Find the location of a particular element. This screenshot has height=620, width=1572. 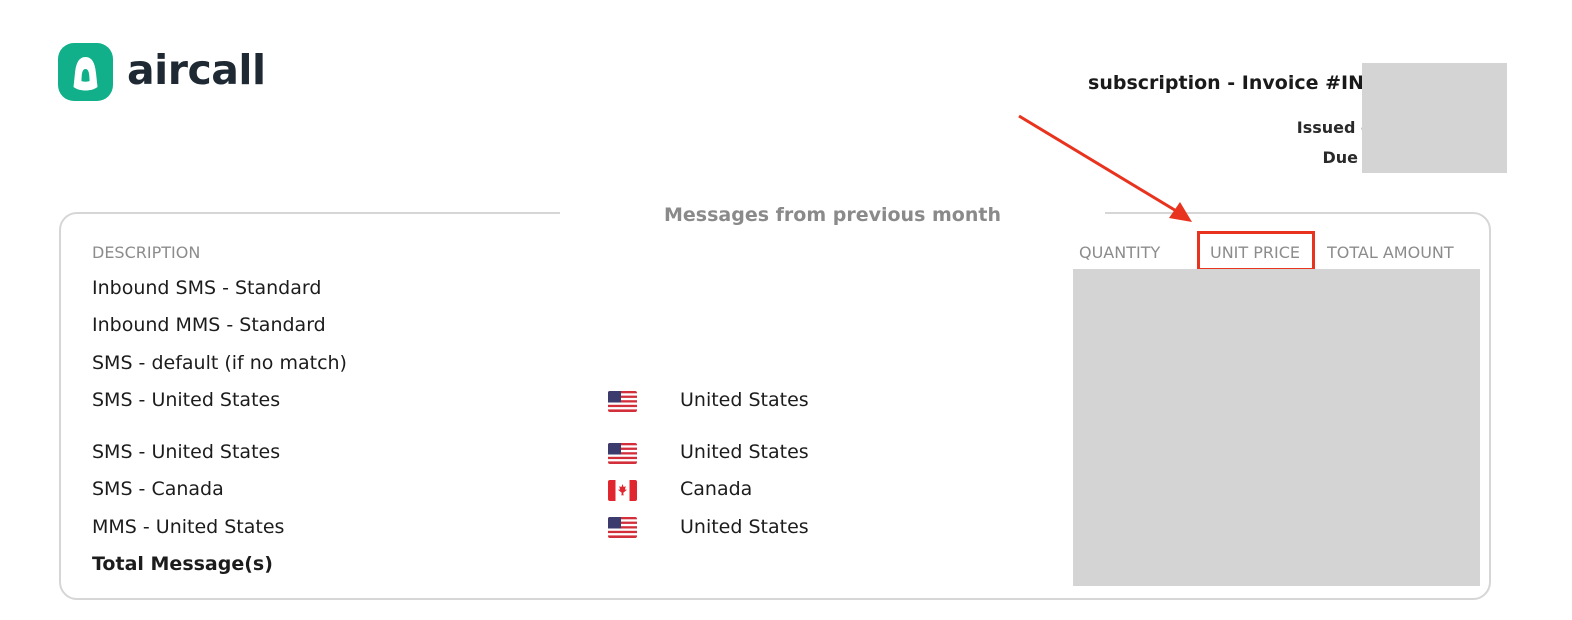

annotation-arrow-icon is located at coordinates (1105, 168).